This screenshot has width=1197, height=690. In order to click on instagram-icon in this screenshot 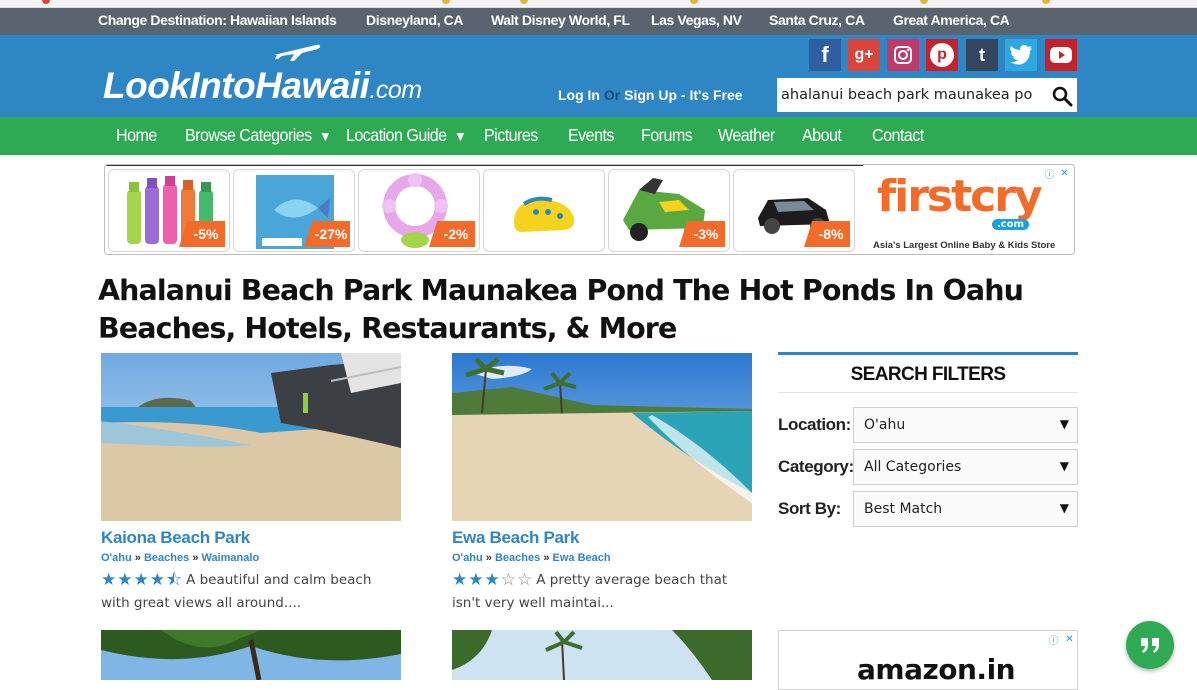, I will do `click(903, 55)`.